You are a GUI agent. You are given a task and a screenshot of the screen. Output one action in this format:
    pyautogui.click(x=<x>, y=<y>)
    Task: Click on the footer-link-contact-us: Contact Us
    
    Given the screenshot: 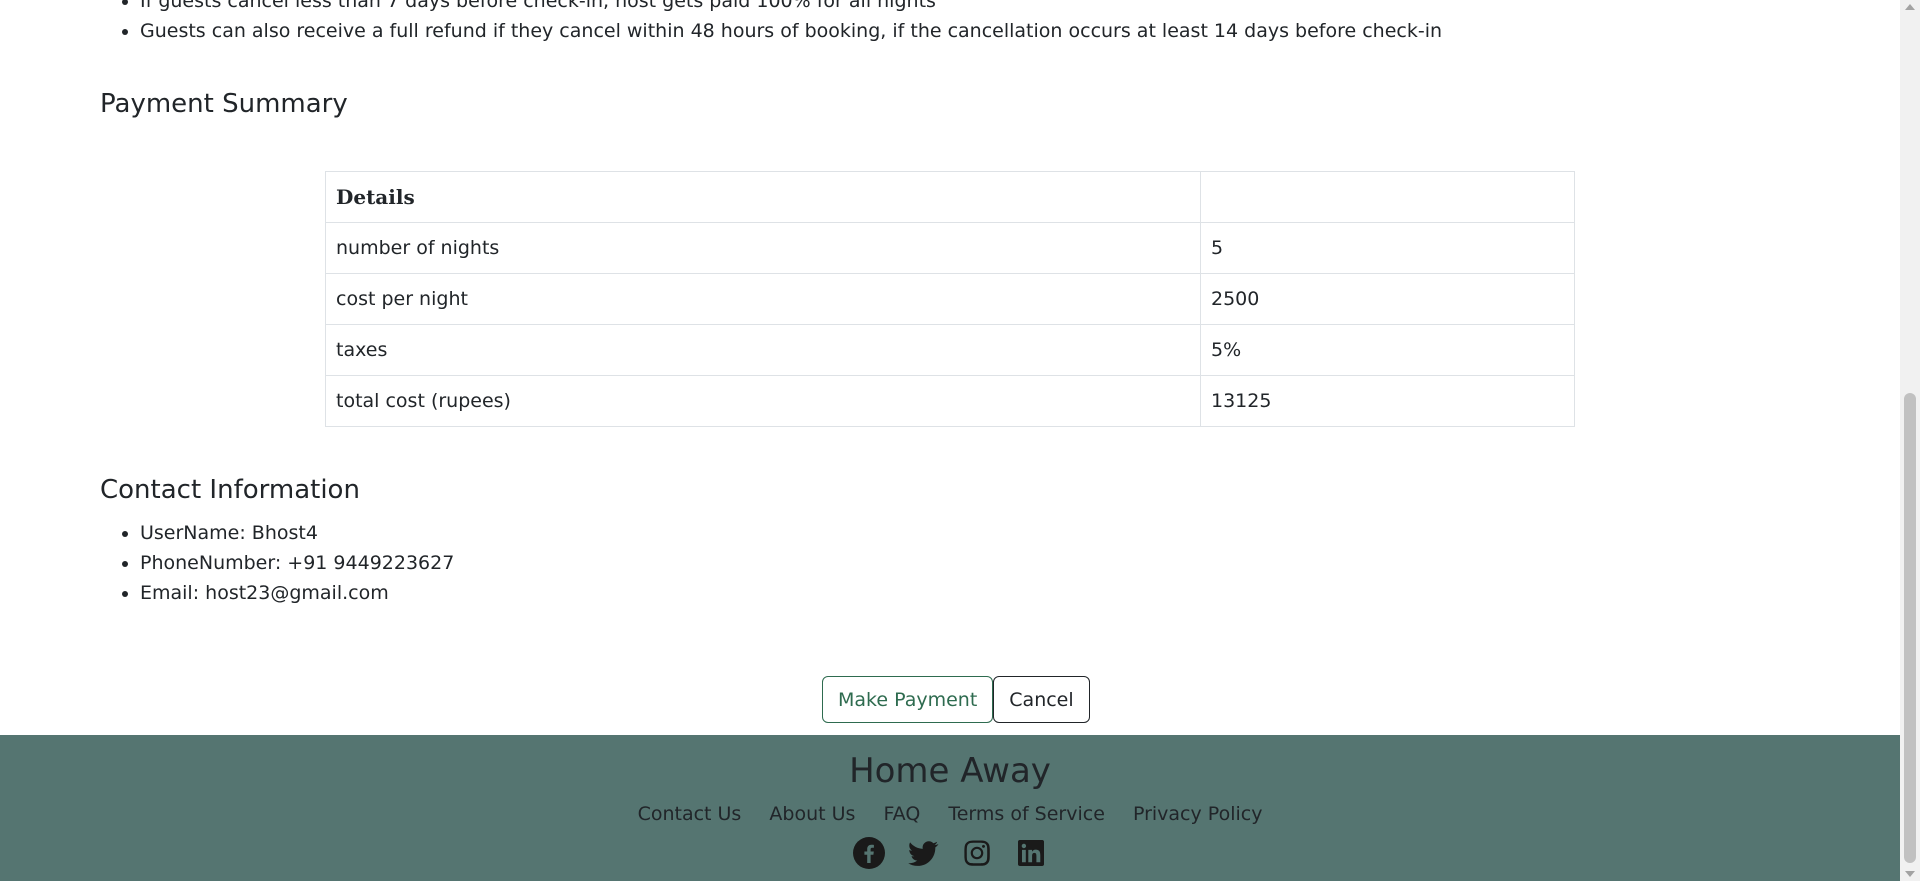 What is the action you would take?
    pyautogui.click(x=690, y=814)
    